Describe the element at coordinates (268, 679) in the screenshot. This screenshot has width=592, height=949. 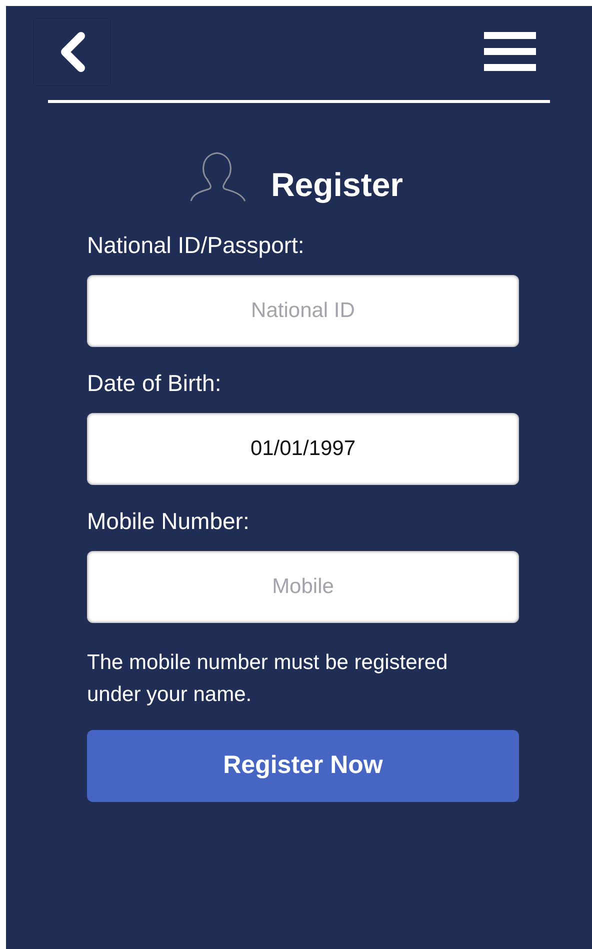
I see `mobile-note: The mobile number must be registered under your name.` at that location.